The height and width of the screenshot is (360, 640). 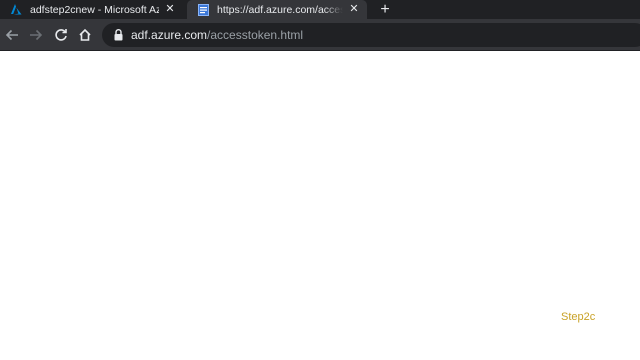 I want to click on browser-toolbar: adf.azure.com/accesstoken.html, so click(x=320, y=35).